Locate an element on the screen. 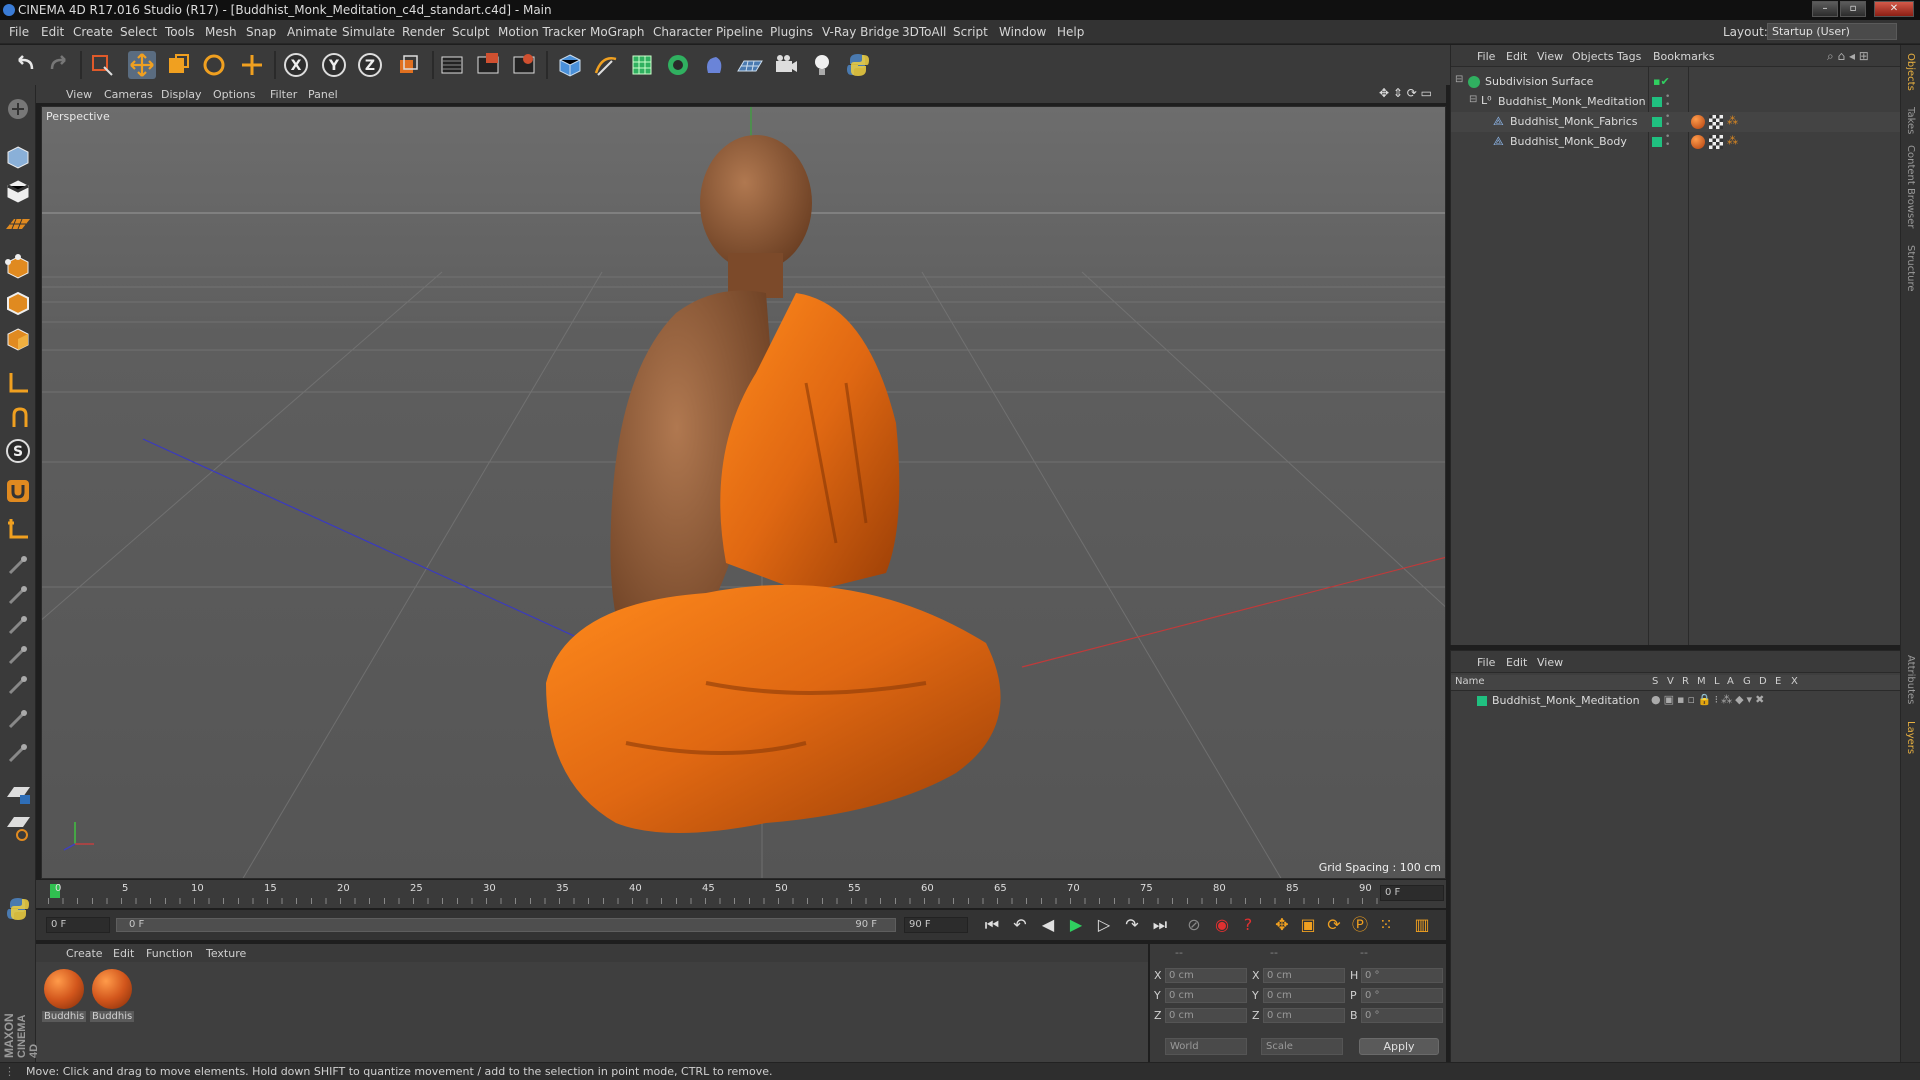 The image size is (1920, 1080). layer-toggle-icons: ●▣▪▫🔒⁝⁂◆▾✖ is located at coordinates (1709, 699).